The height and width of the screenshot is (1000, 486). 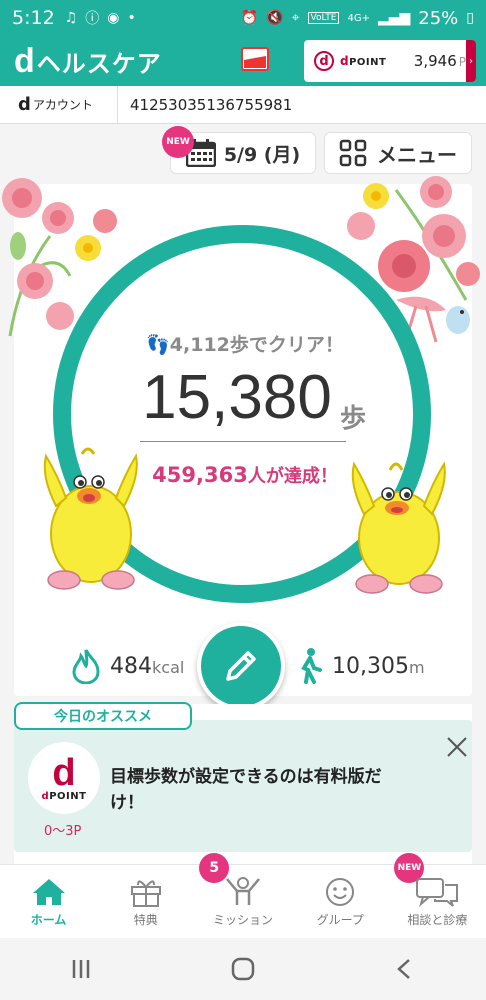 I want to click on account-row: d アカウント 41253035136755981, so click(x=243, y=104).